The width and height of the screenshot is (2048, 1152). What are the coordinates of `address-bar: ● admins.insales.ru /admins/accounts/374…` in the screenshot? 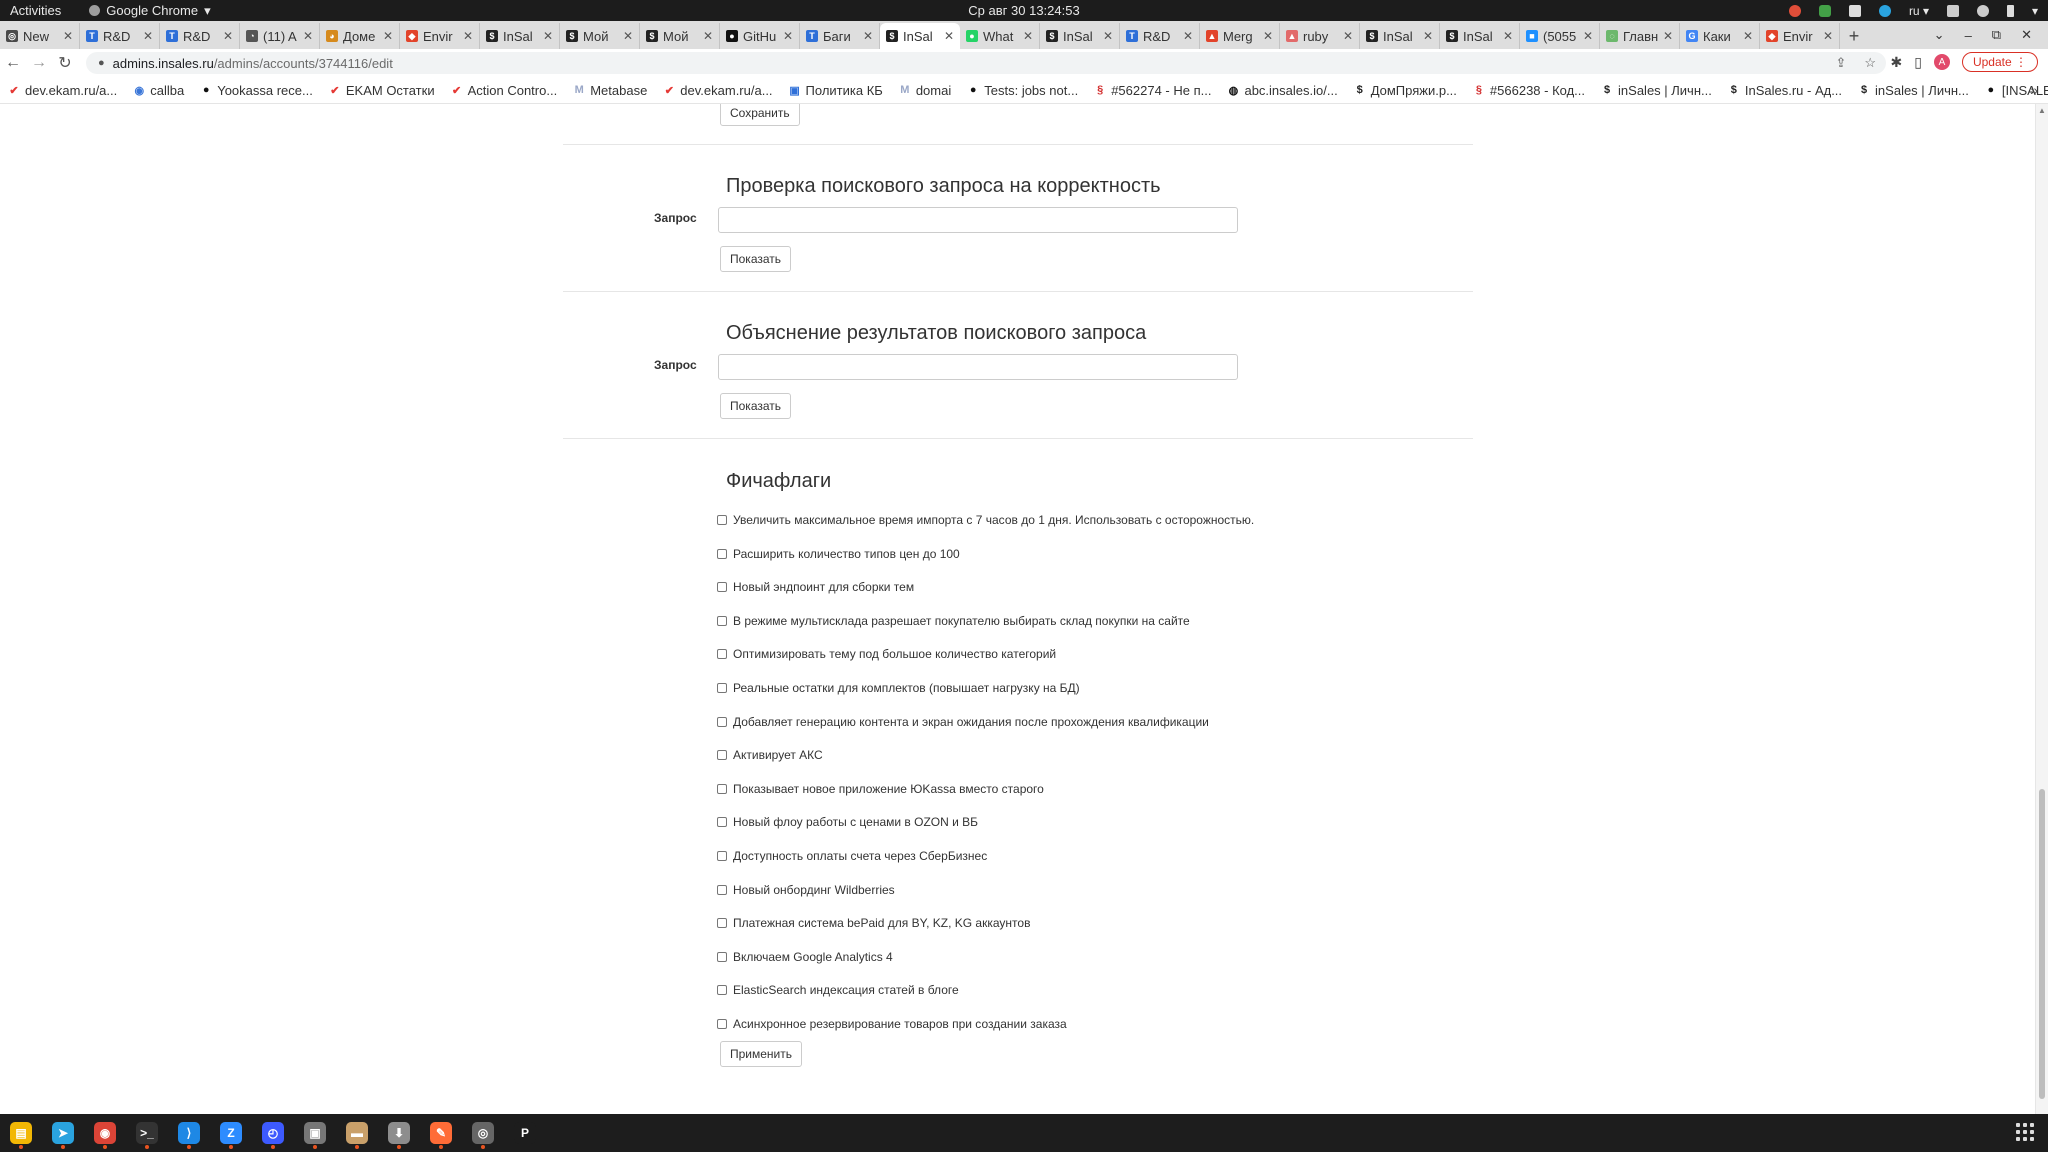 It's located at (986, 63).